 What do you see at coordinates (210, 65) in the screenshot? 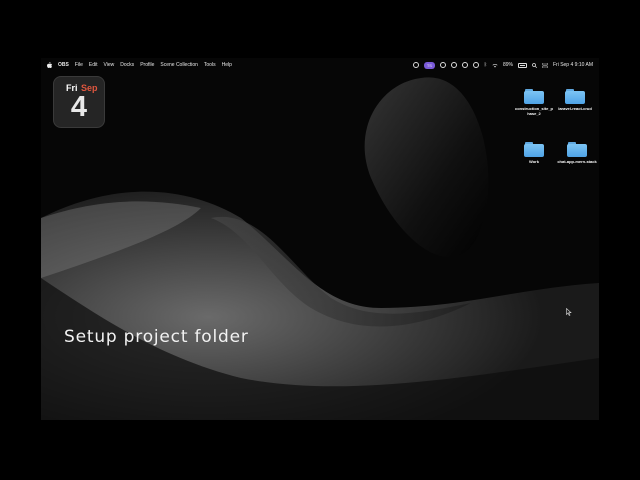
I see `menu-tools: Tools` at bounding box center [210, 65].